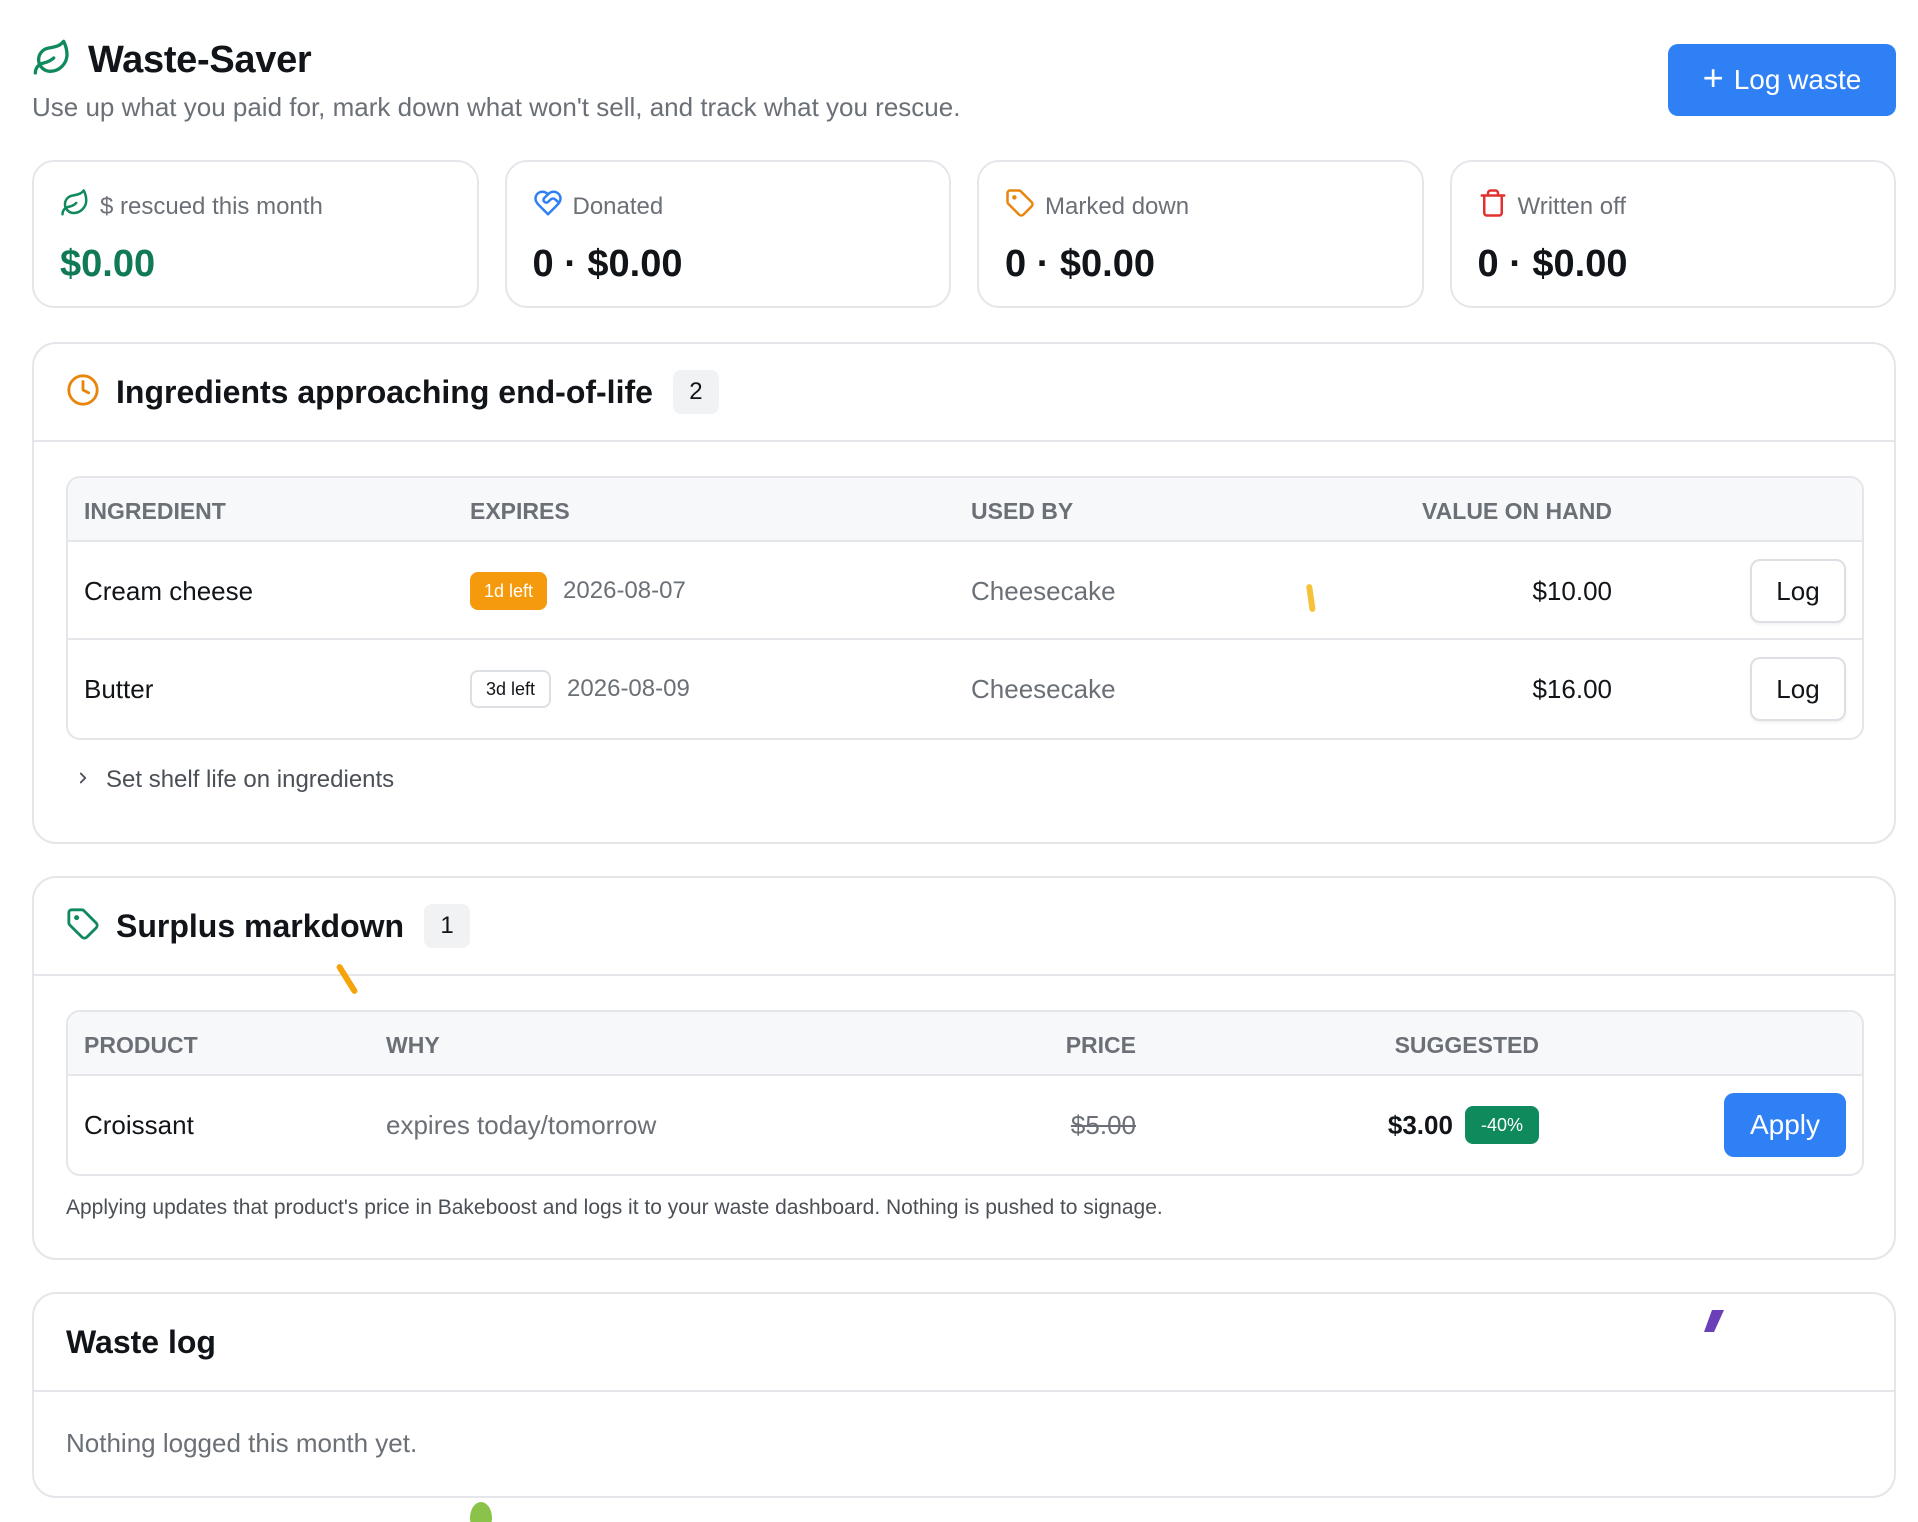 The image size is (1918, 1522). I want to click on clock-icon, so click(83, 392).